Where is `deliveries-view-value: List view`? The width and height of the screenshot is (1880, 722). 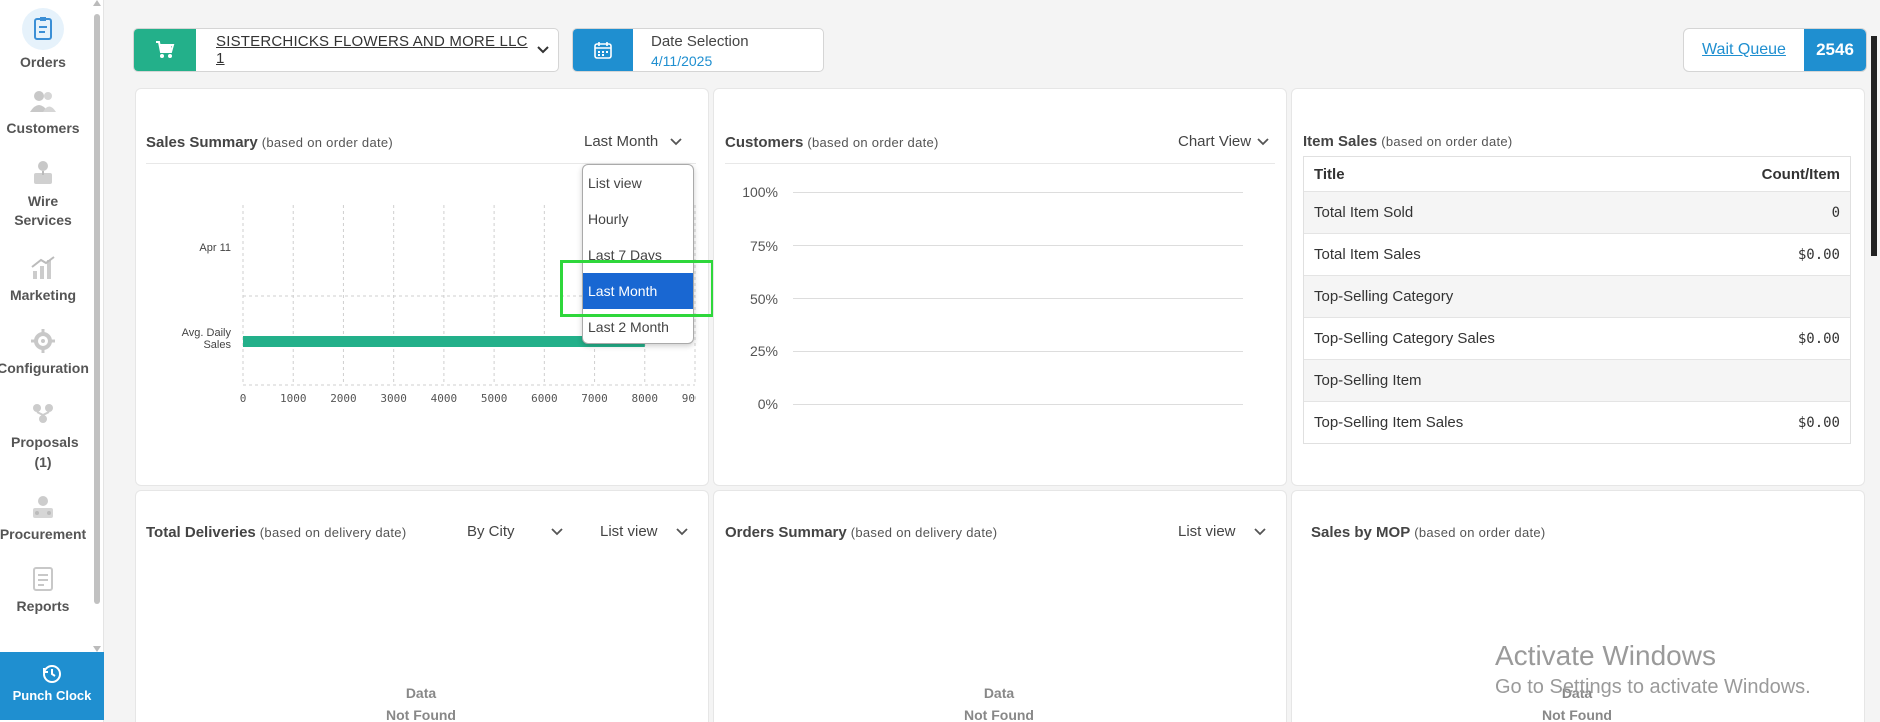 deliveries-view-value: List view is located at coordinates (629, 531).